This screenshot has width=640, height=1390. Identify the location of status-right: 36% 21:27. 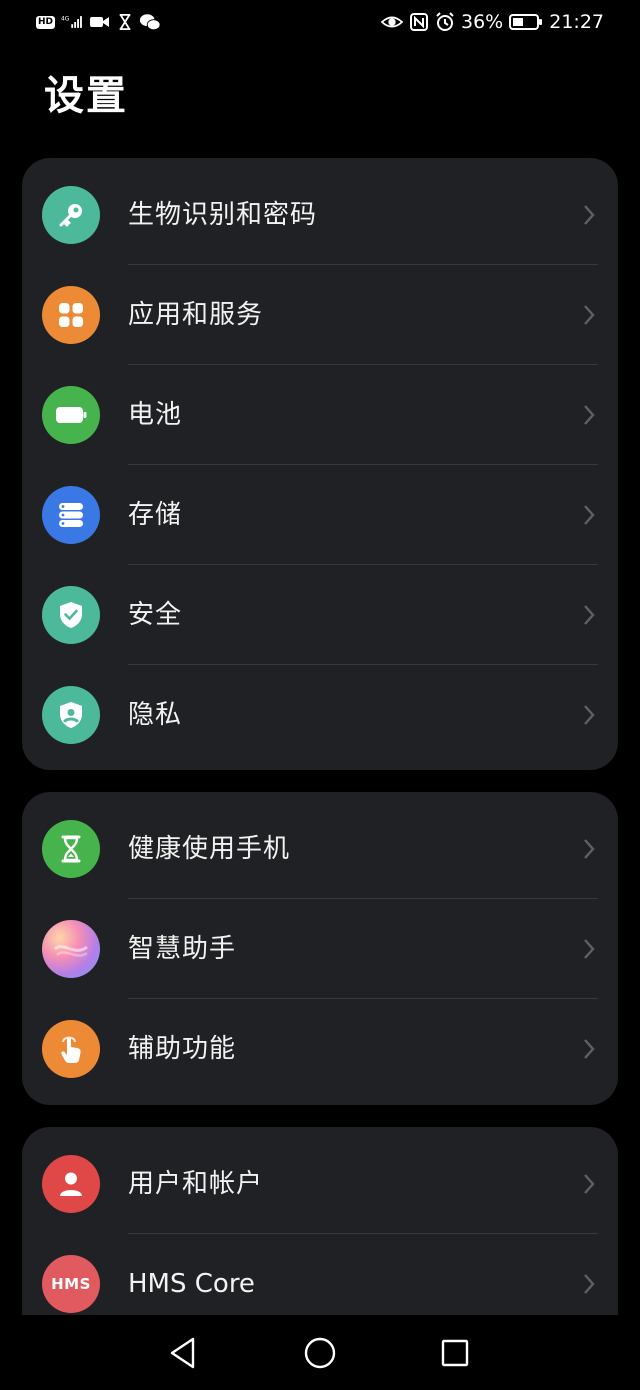
(492, 22).